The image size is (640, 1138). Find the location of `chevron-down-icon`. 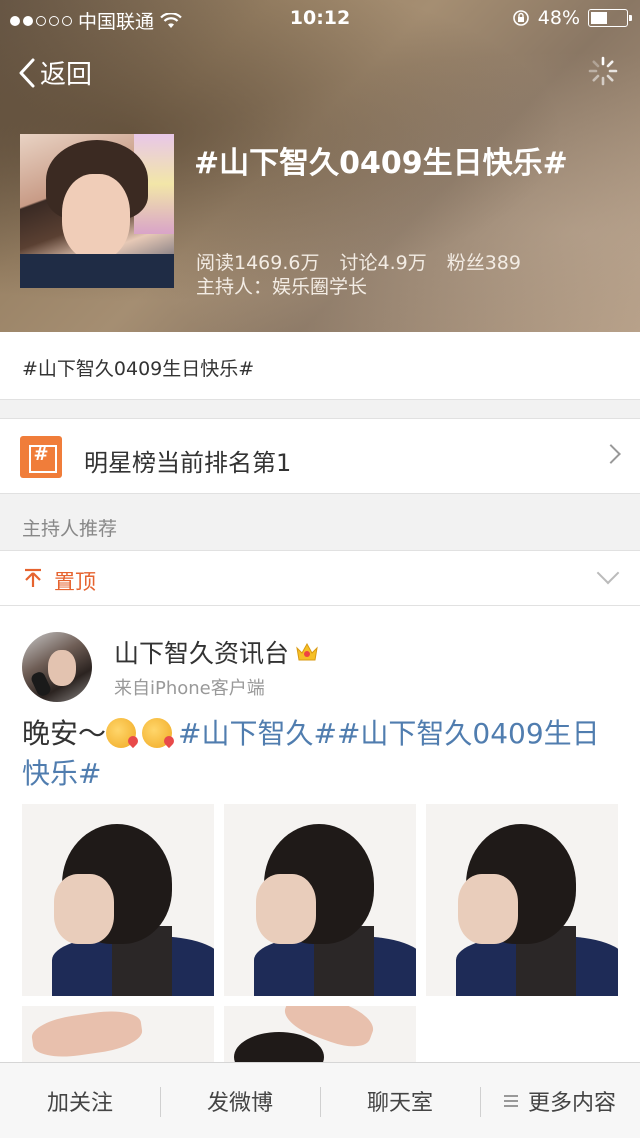

chevron-down-icon is located at coordinates (608, 573).